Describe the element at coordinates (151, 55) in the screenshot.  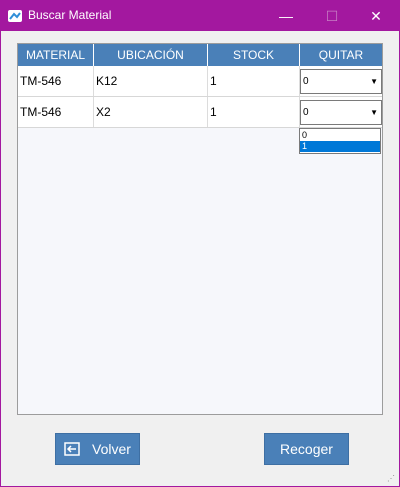
I see `column-header-ubicacion: UBICACIÓN` at that location.